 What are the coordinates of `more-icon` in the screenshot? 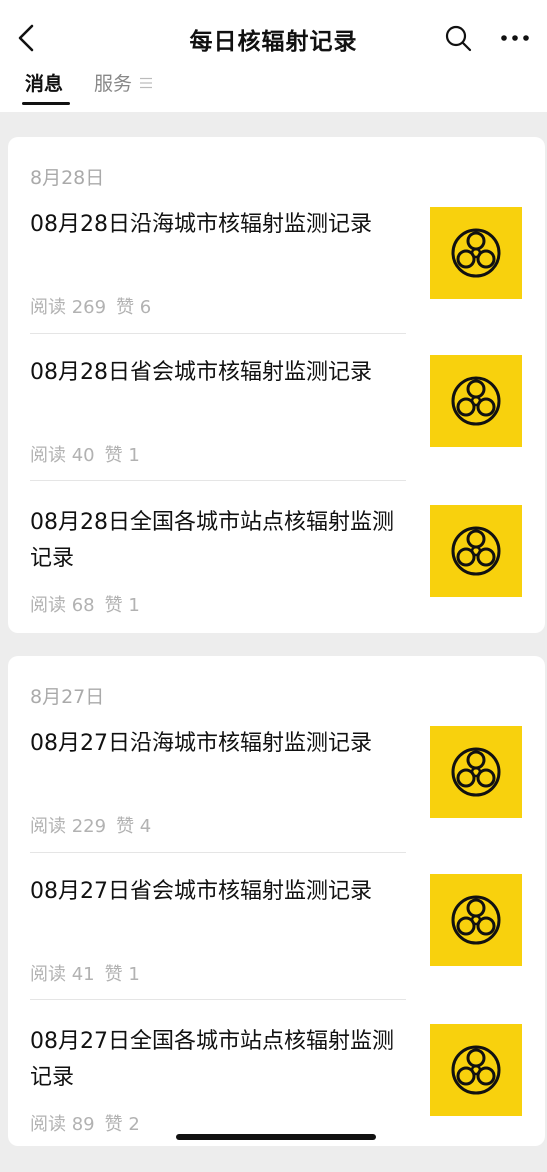 It's located at (515, 38).